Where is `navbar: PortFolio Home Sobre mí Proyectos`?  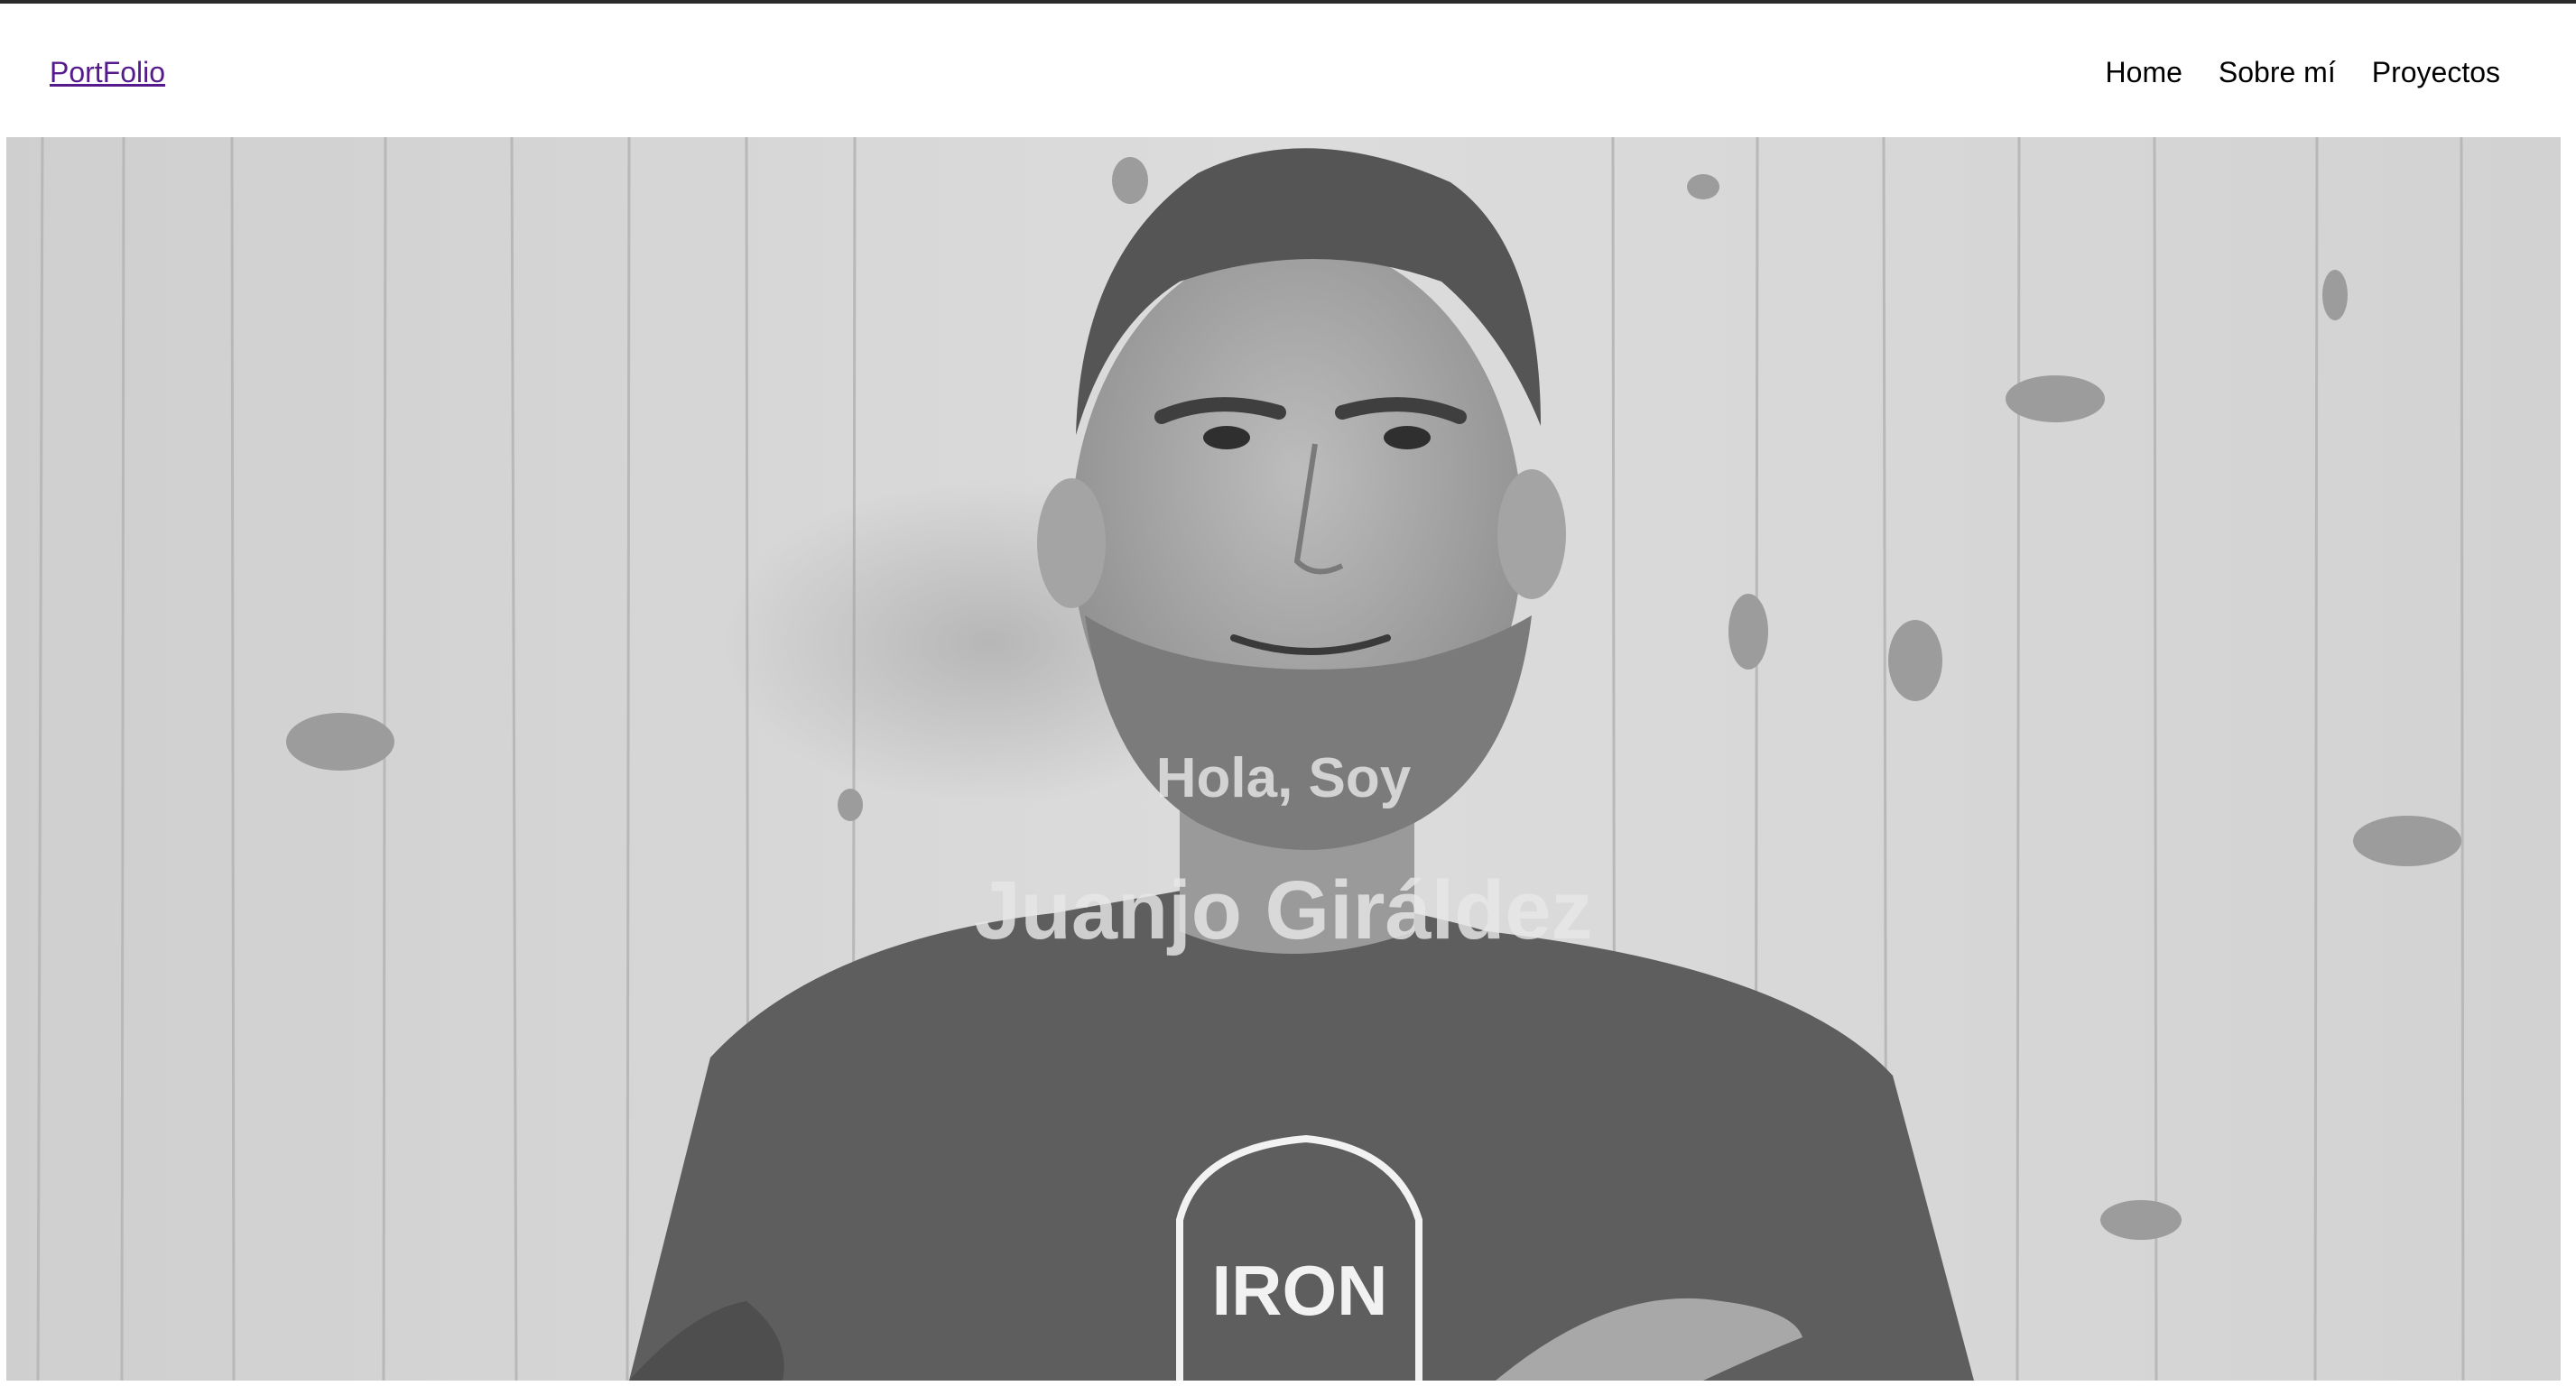
navbar: PortFolio Home Sobre mí Proyectos is located at coordinates (1288, 70).